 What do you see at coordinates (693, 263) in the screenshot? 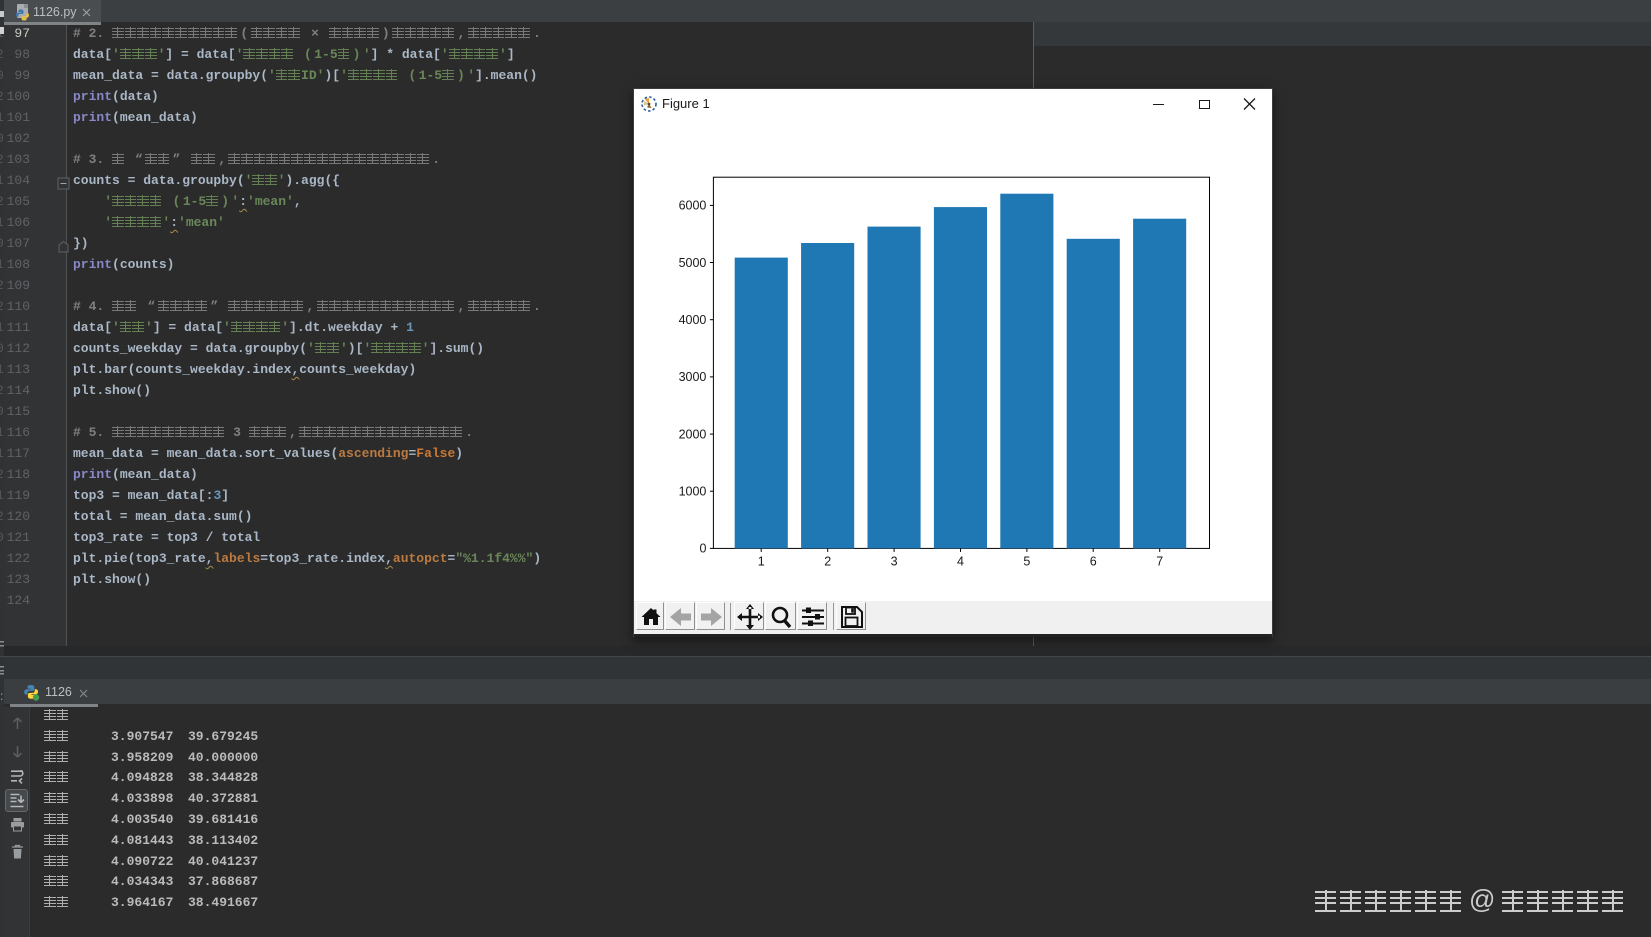
I see `svg-text: 5000` at bounding box center [693, 263].